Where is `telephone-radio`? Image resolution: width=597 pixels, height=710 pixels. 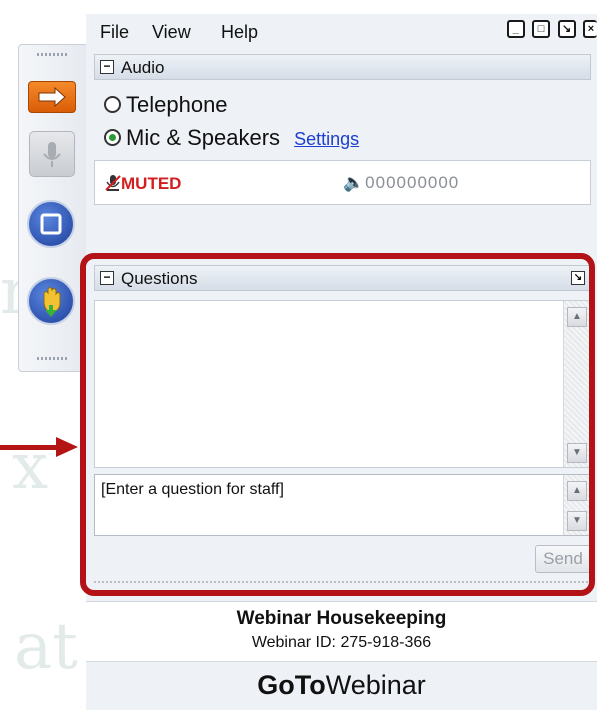
telephone-radio is located at coordinates (112, 104).